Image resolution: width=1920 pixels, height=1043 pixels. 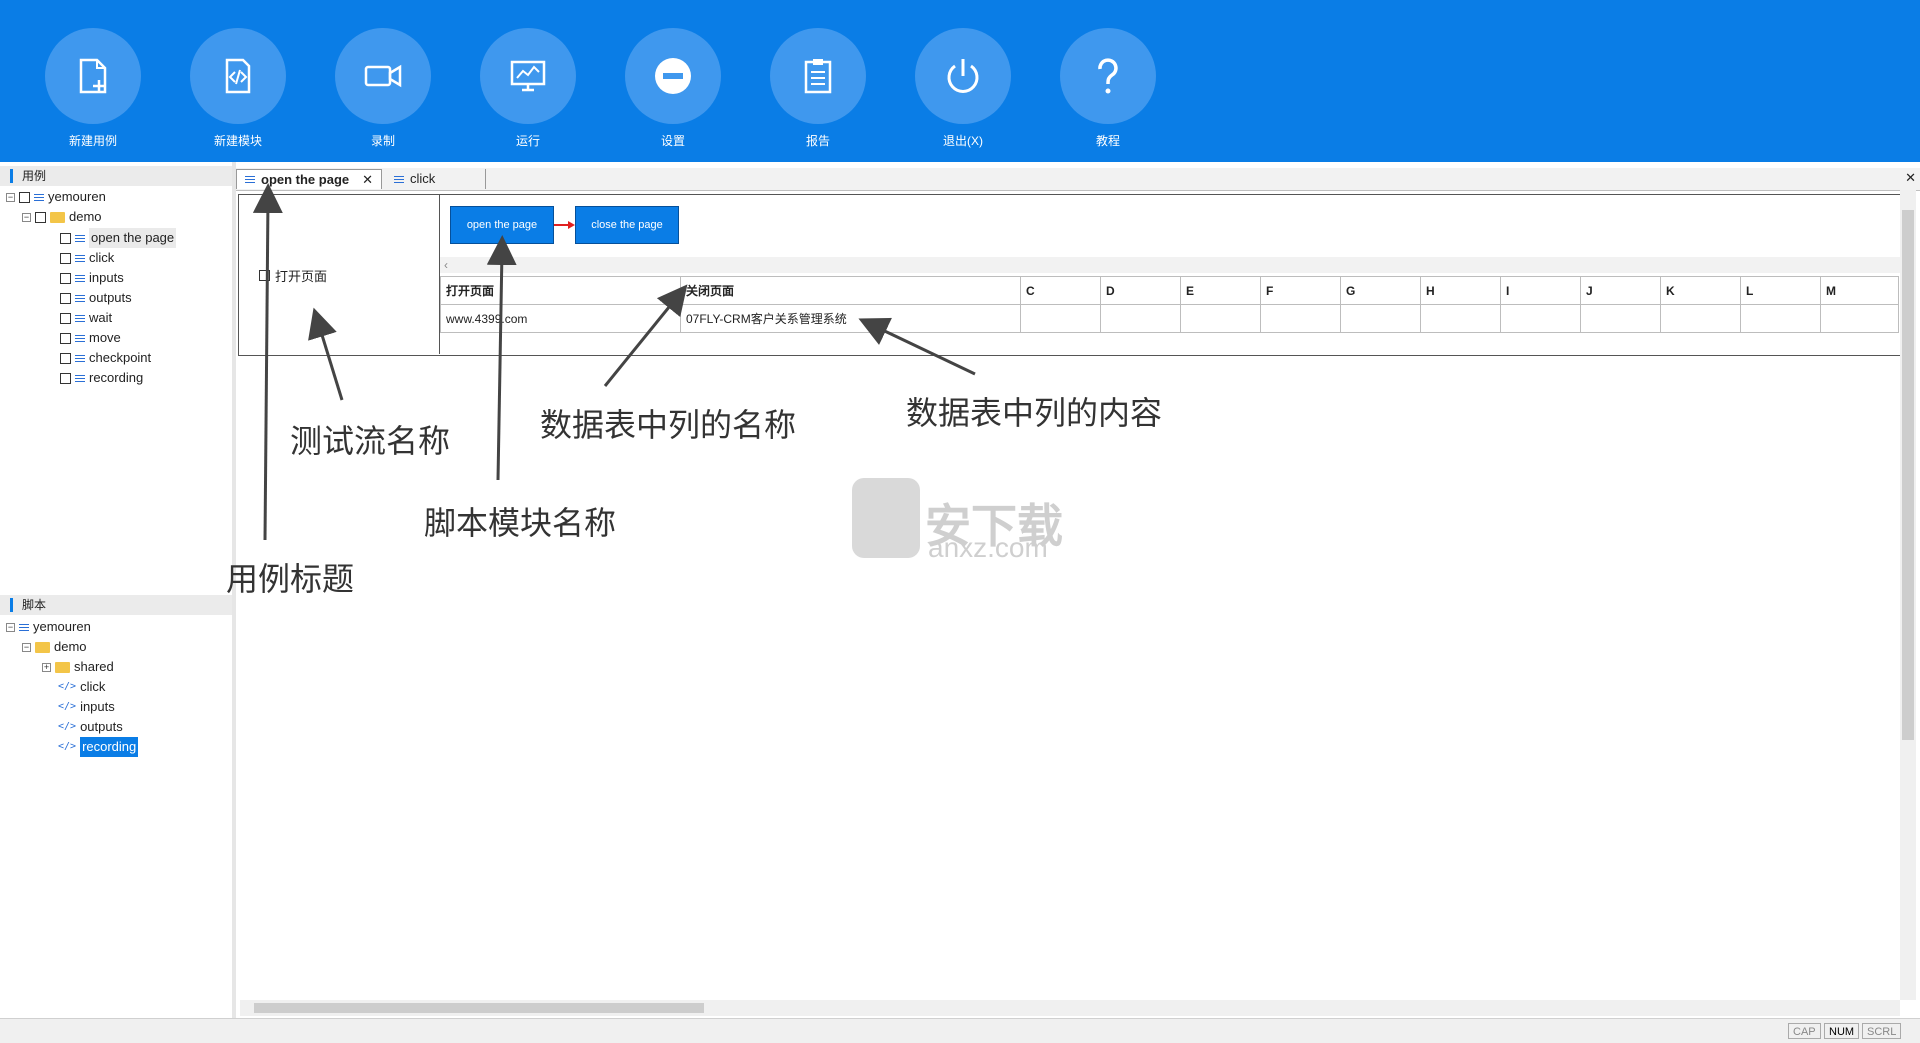 What do you see at coordinates (370, 441) in the screenshot?
I see `annotation-flow-name: 测试流名称` at bounding box center [370, 441].